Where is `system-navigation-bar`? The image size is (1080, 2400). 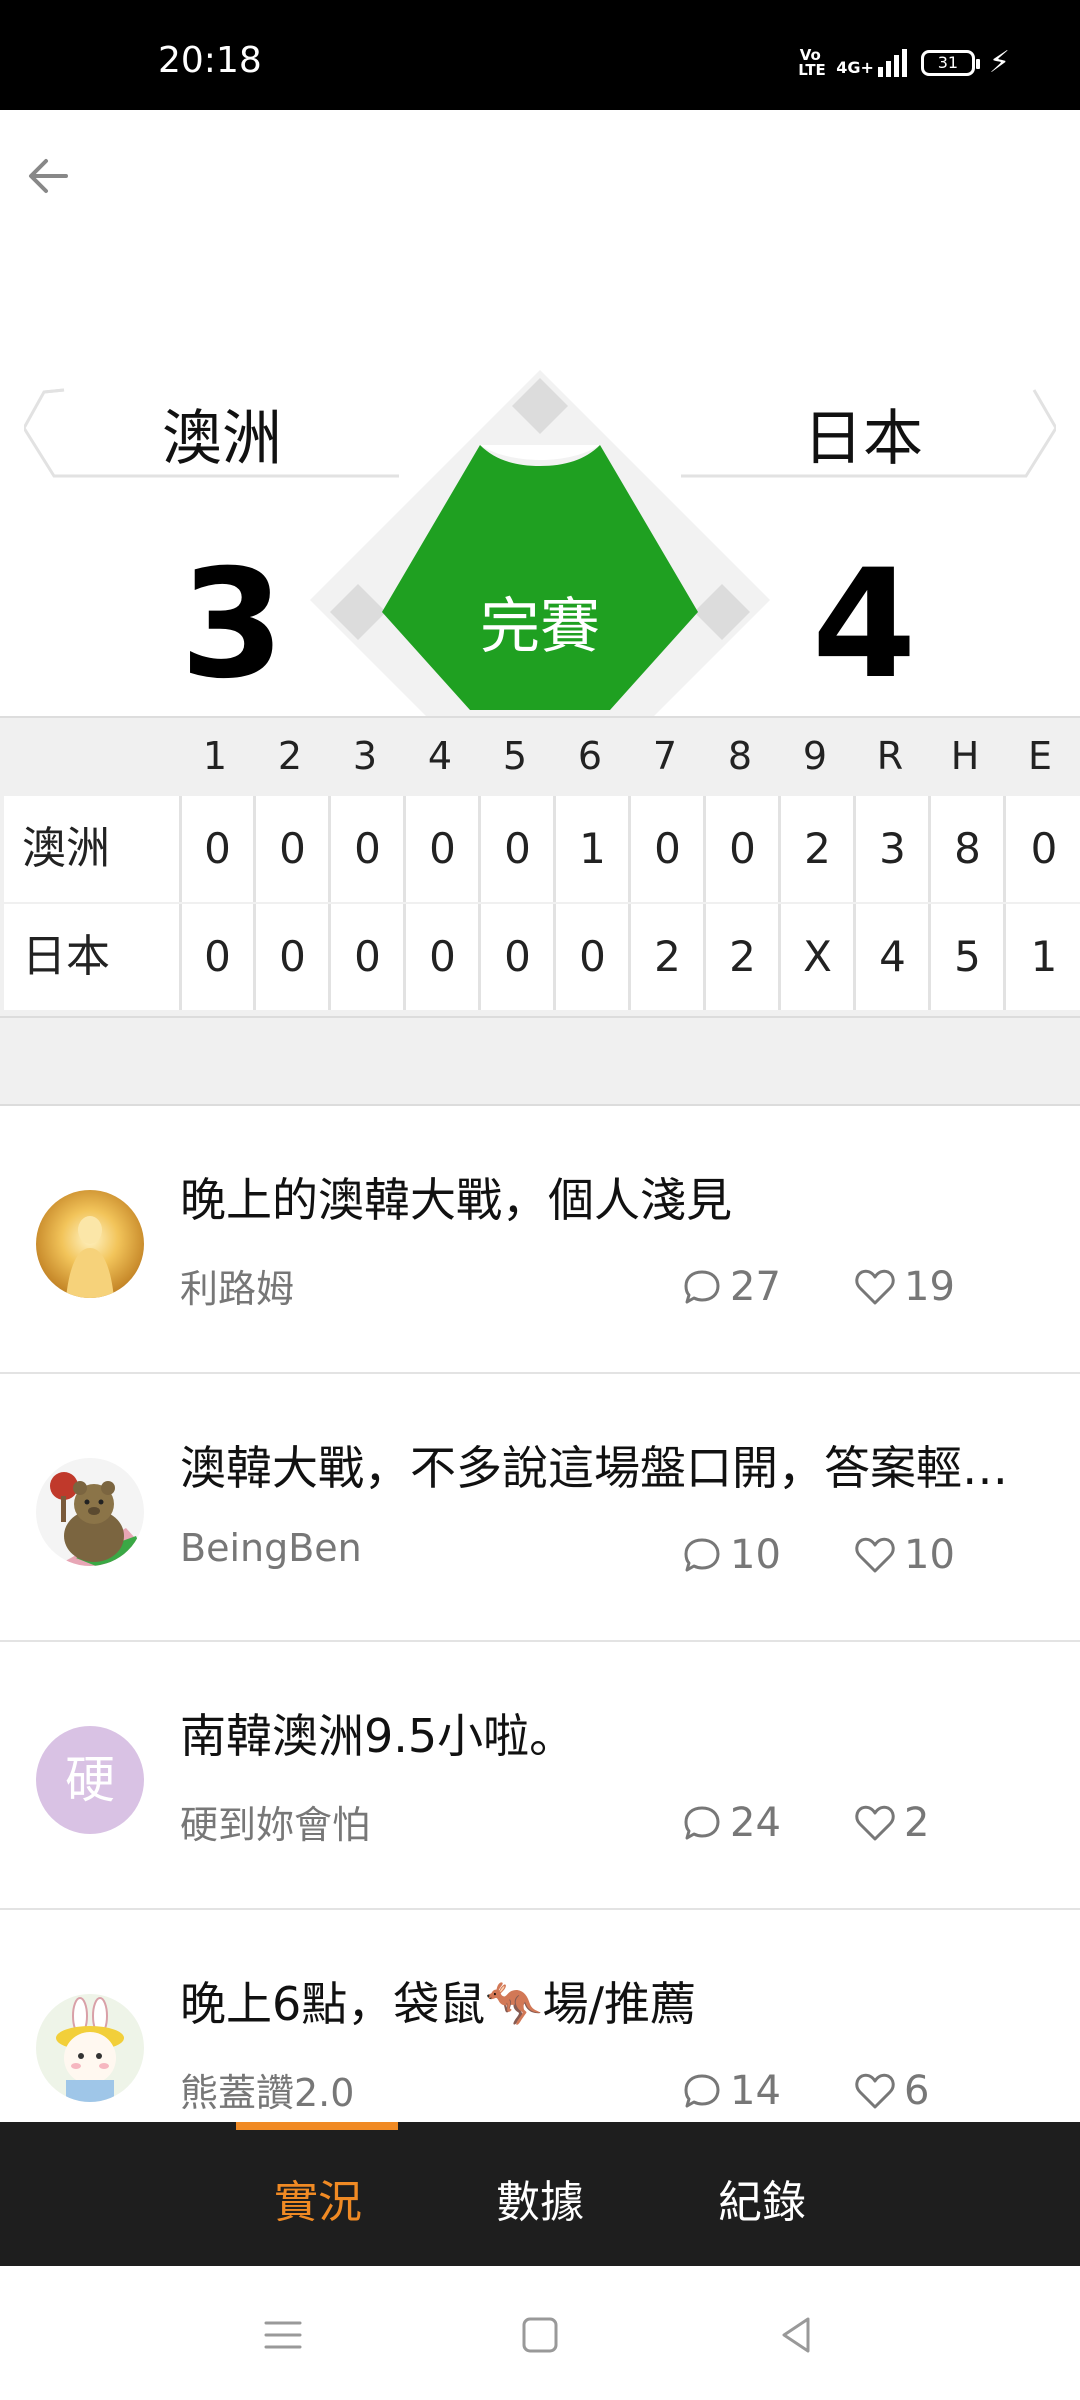 system-navigation-bar is located at coordinates (540, 2333).